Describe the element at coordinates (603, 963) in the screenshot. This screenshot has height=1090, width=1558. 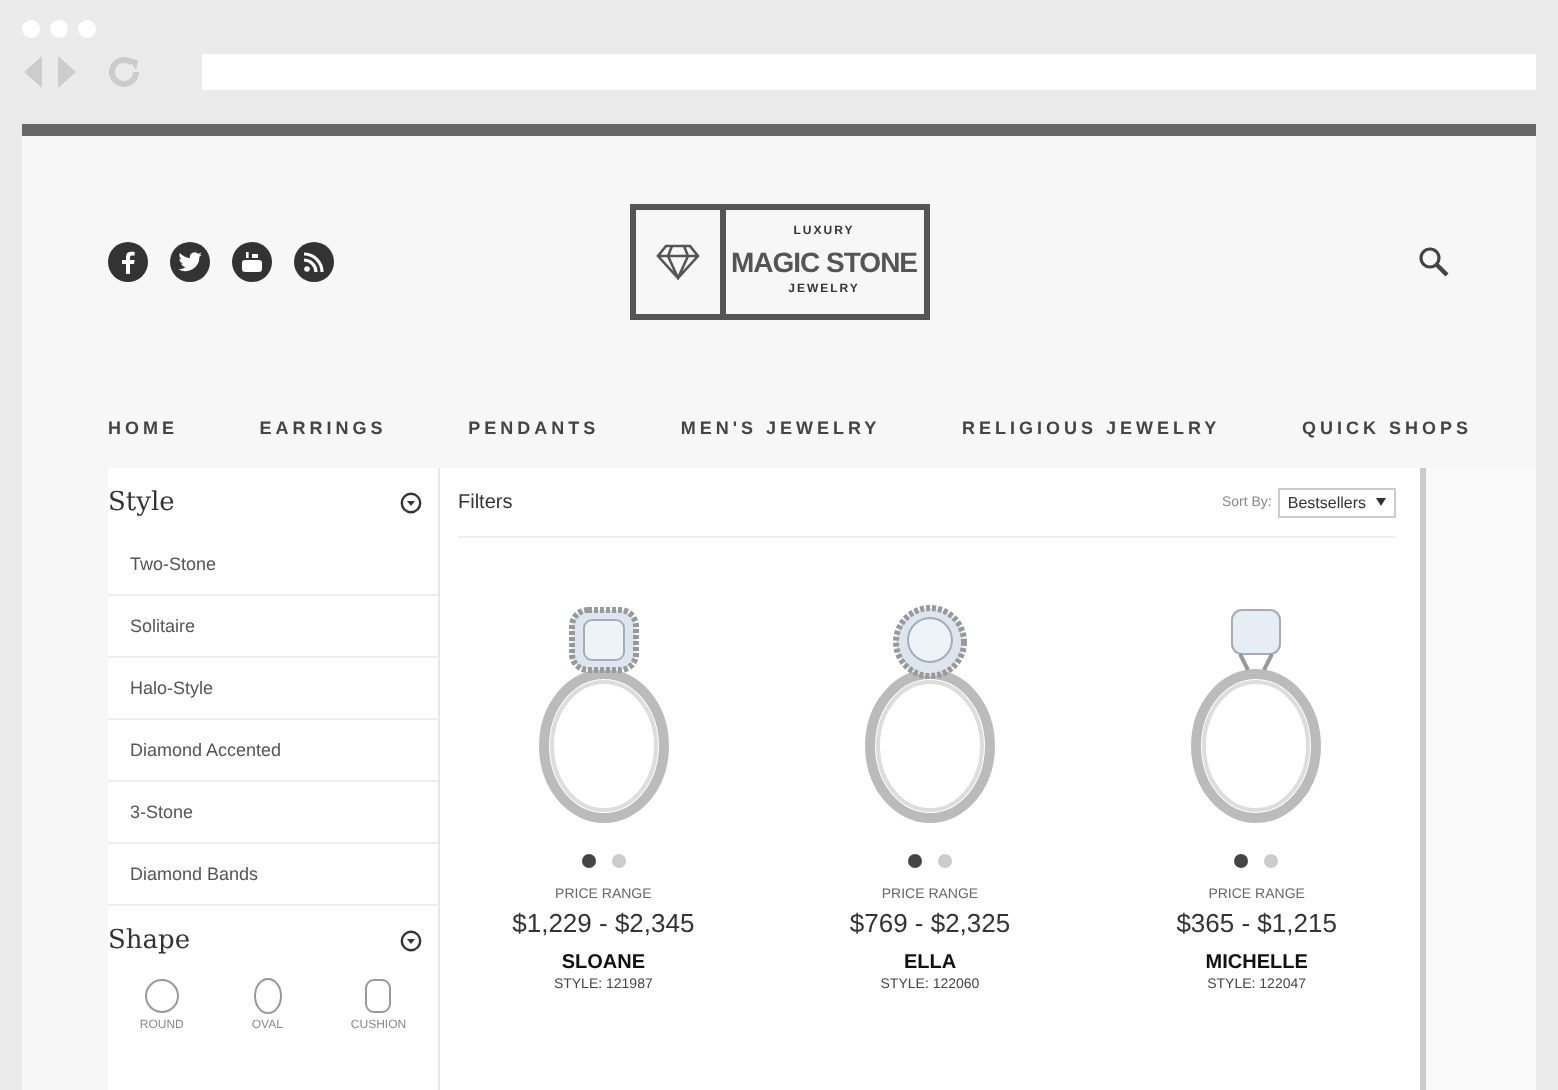
I see `product-name: SLOANE` at that location.